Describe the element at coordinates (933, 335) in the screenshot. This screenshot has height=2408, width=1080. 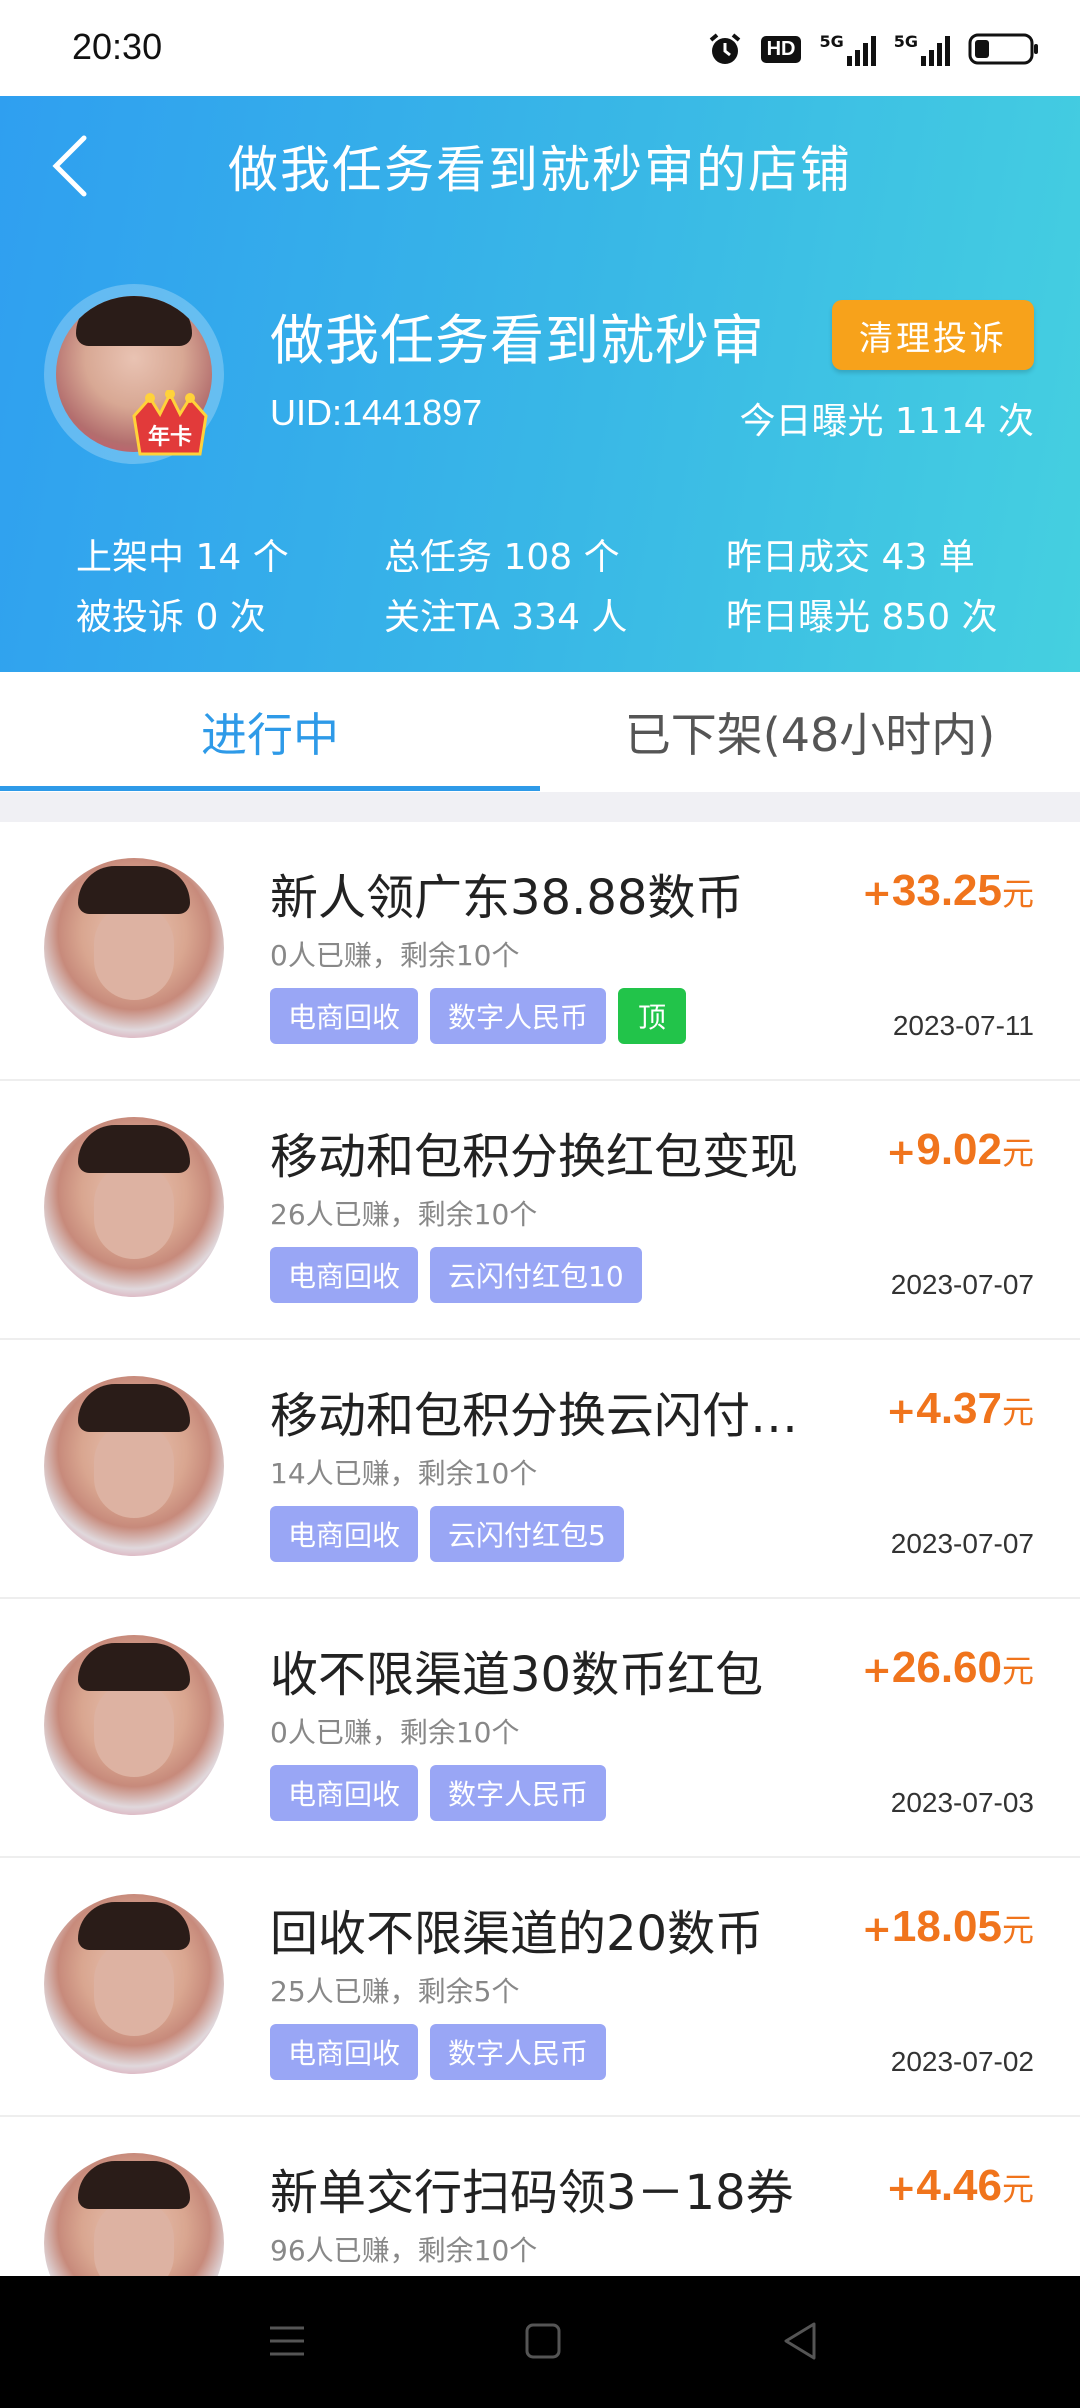
I see `clear-complaints-button: 清理投诉` at that location.